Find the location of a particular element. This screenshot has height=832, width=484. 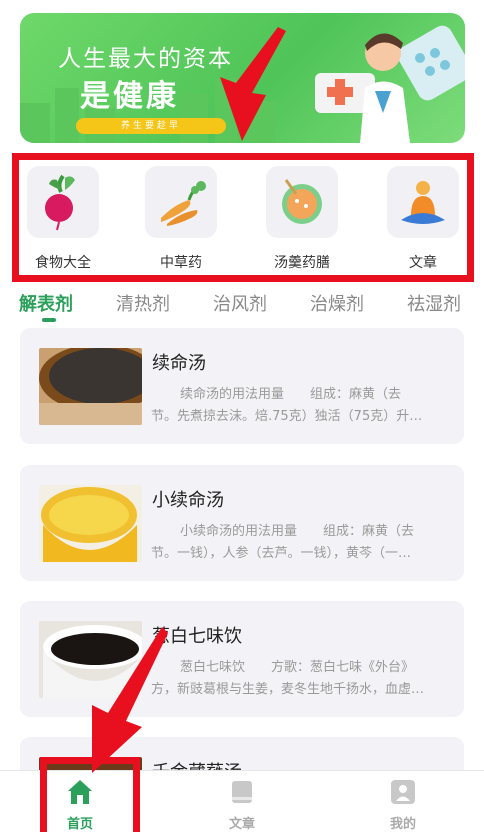

item-title: 葱白七味饮 is located at coordinates (197, 636).